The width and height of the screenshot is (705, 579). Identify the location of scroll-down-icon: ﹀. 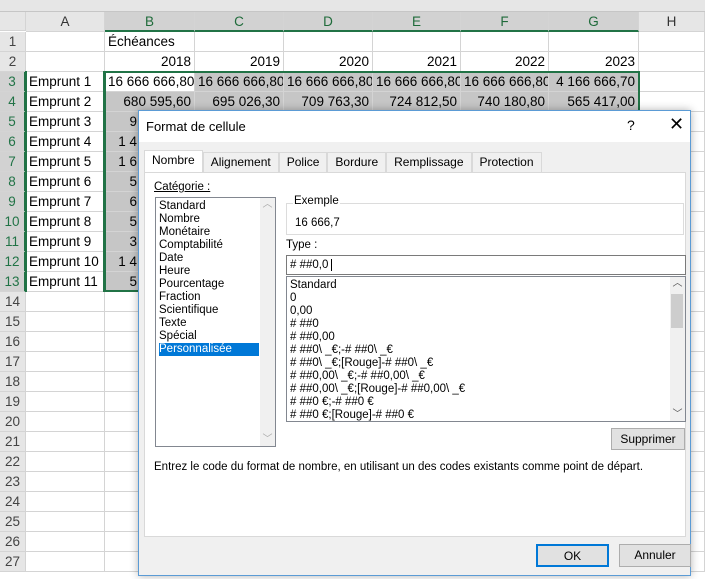
(677, 414).